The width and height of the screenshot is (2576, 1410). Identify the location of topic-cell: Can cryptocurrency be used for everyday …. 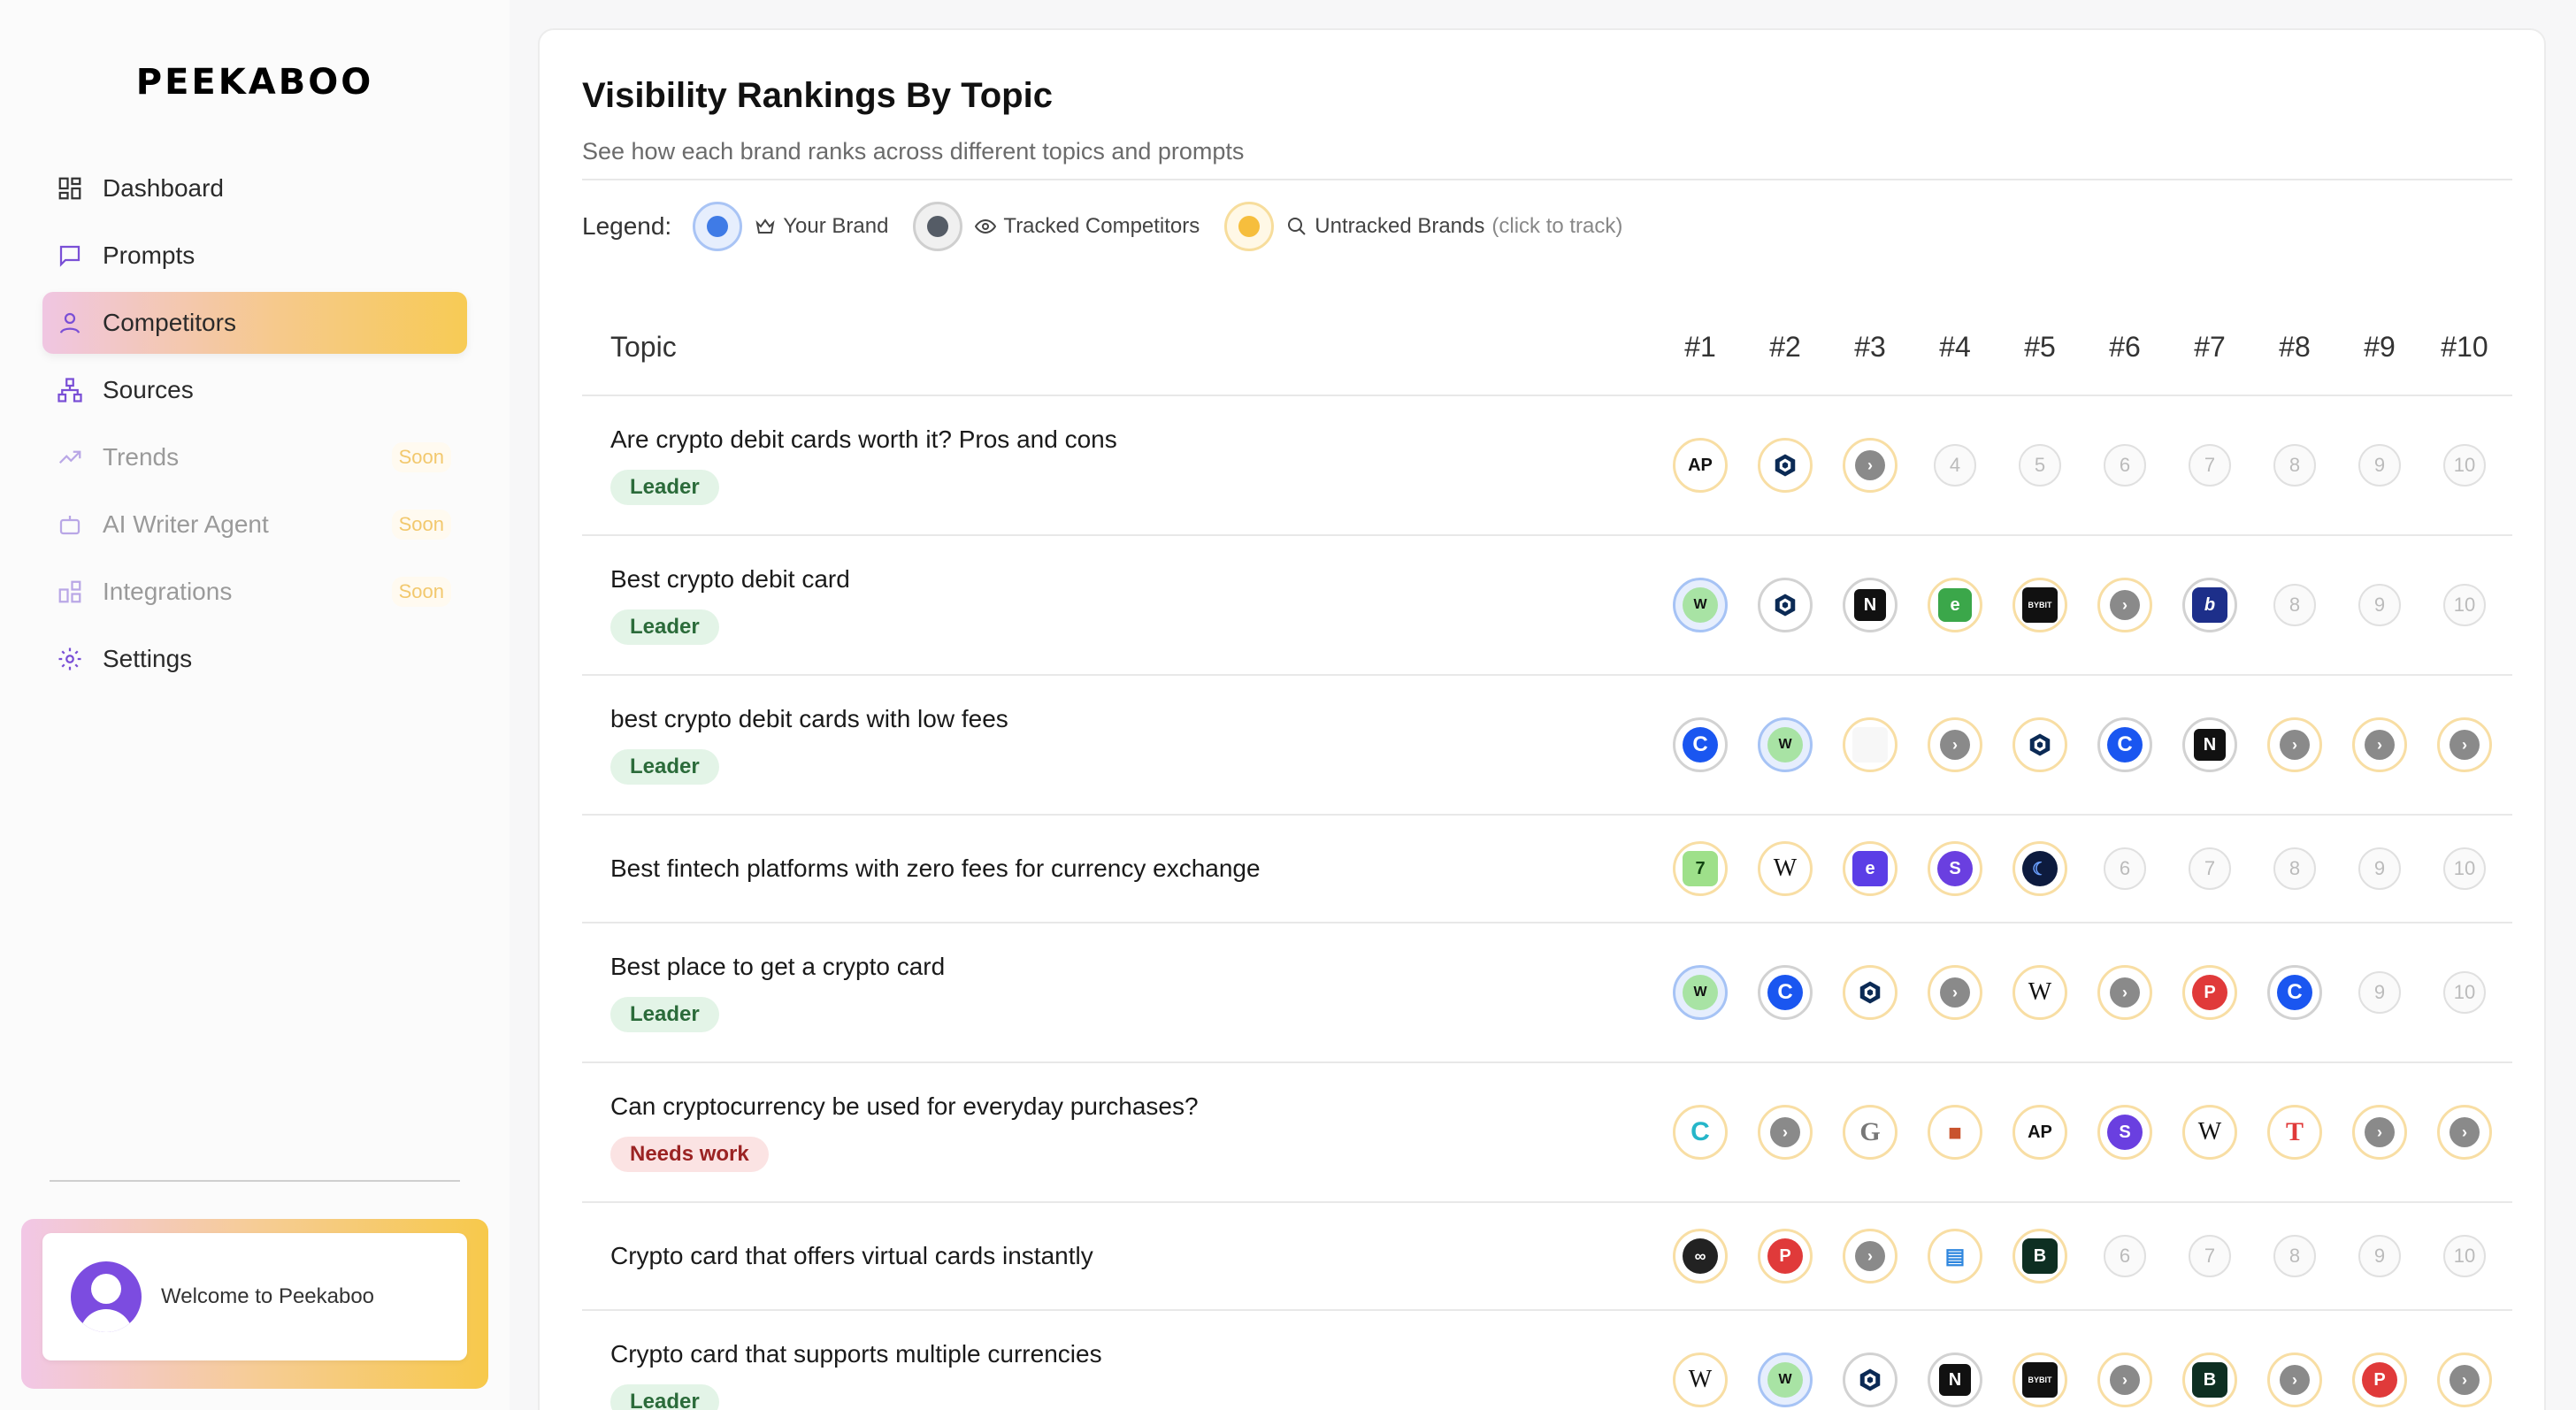
(1120, 1132).